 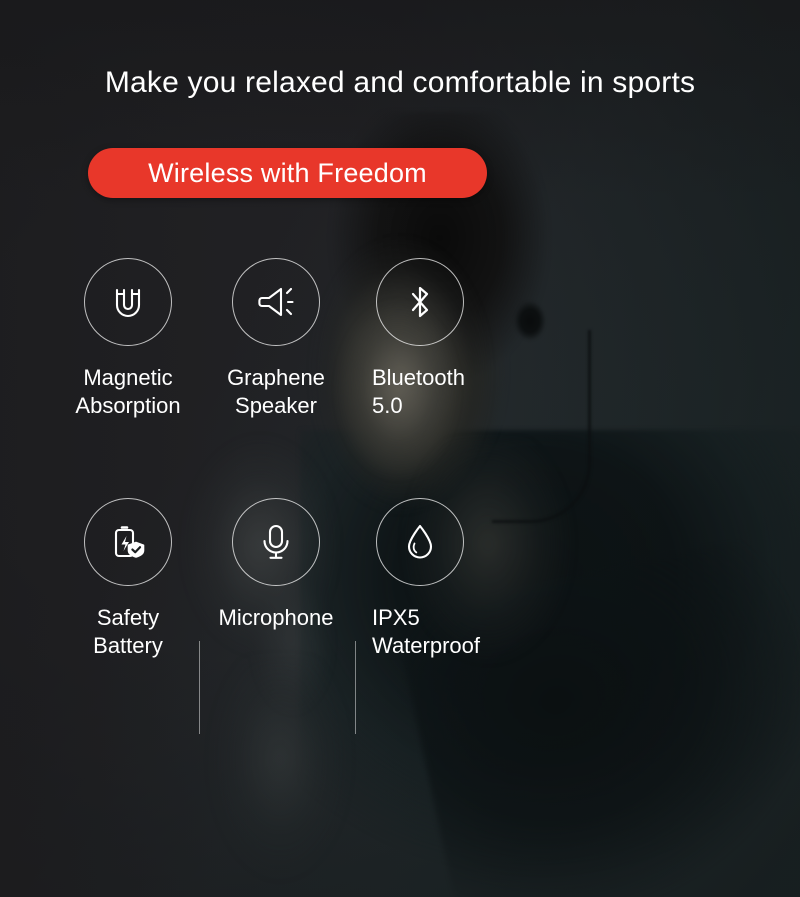 What do you see at coordinates (128, 542) in the screenshot?
I see `battery-shield-icon` at bounding box center [128, 542].